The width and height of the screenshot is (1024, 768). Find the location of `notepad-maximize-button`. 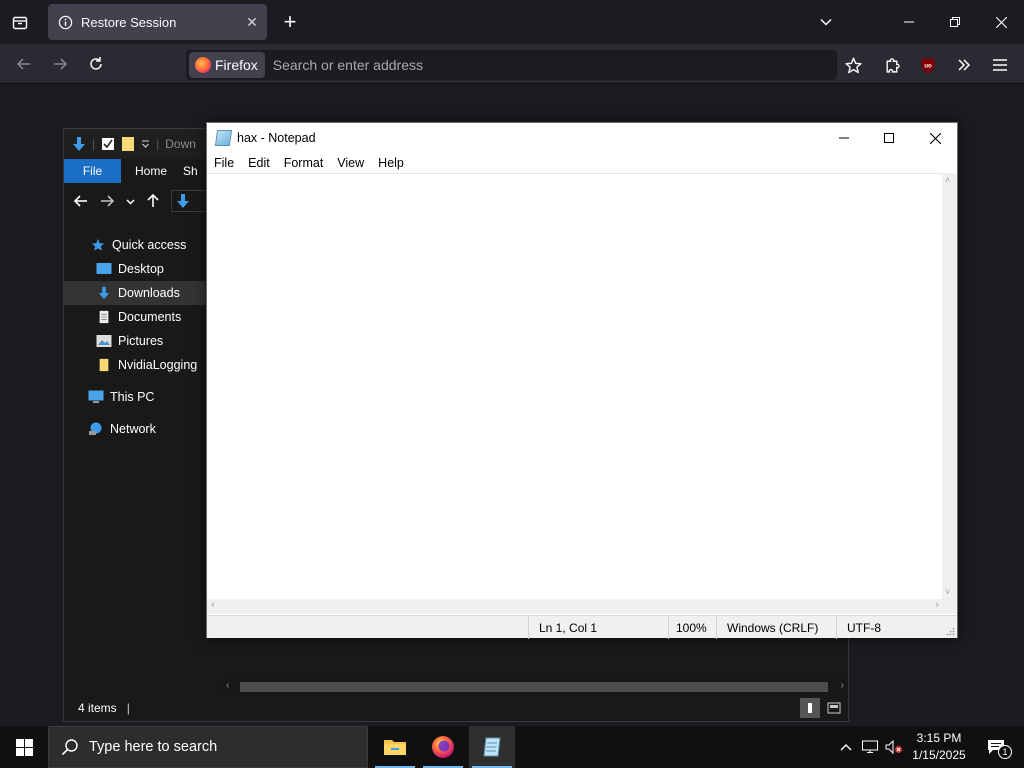

notepad-maximize-button is located at coordinates (889, 138).